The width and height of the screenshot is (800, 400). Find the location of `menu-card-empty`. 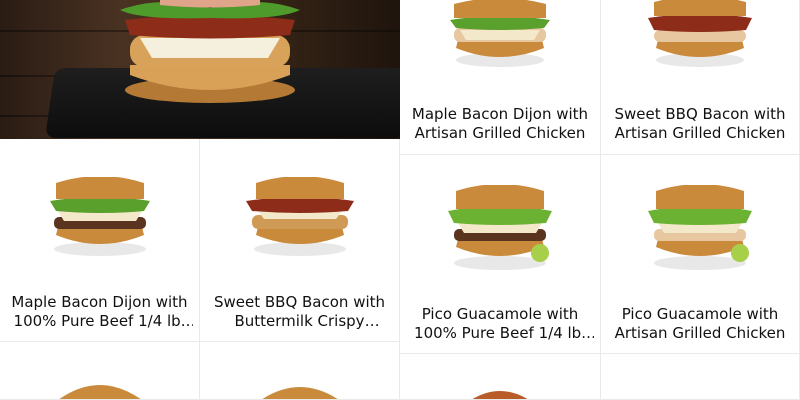

menu-card-empty is located at coordinates (700, 377).